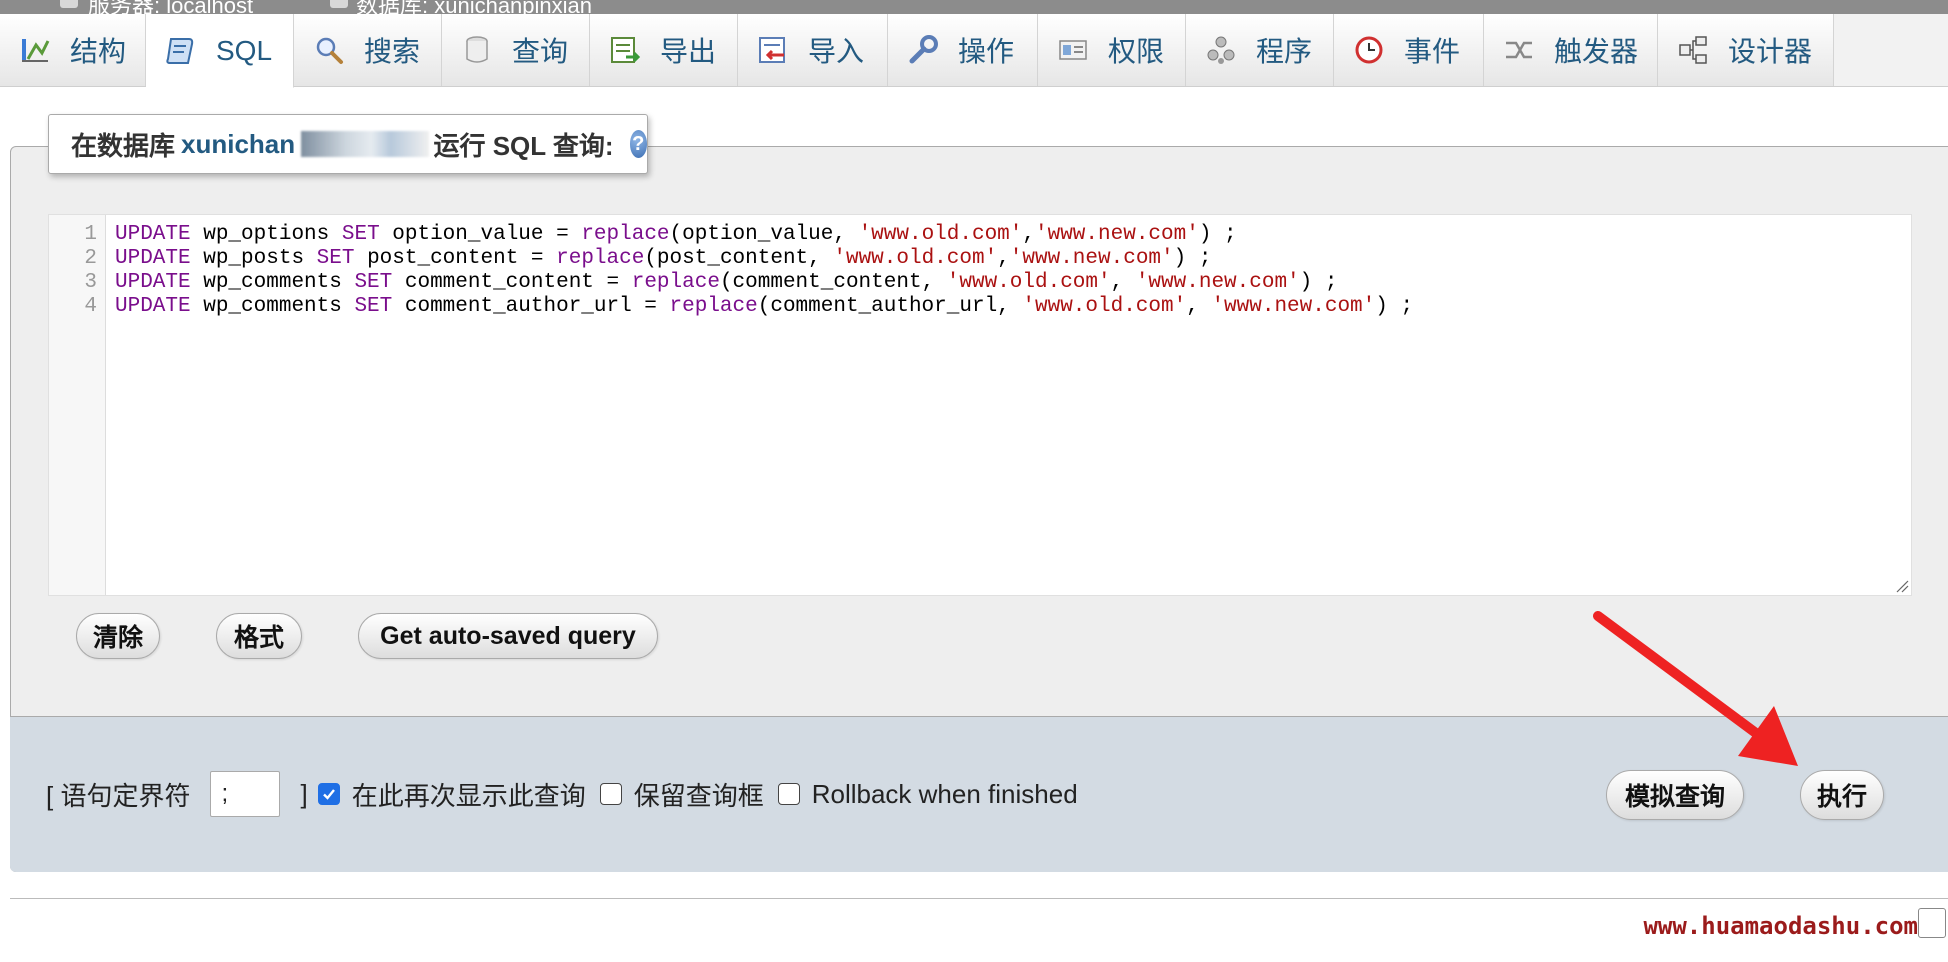 The image size is (1948, 962). What do you see at coordinates (638, 144) in the screenshot?
I see `help-icon: ?` at bounding box center [638, 144].